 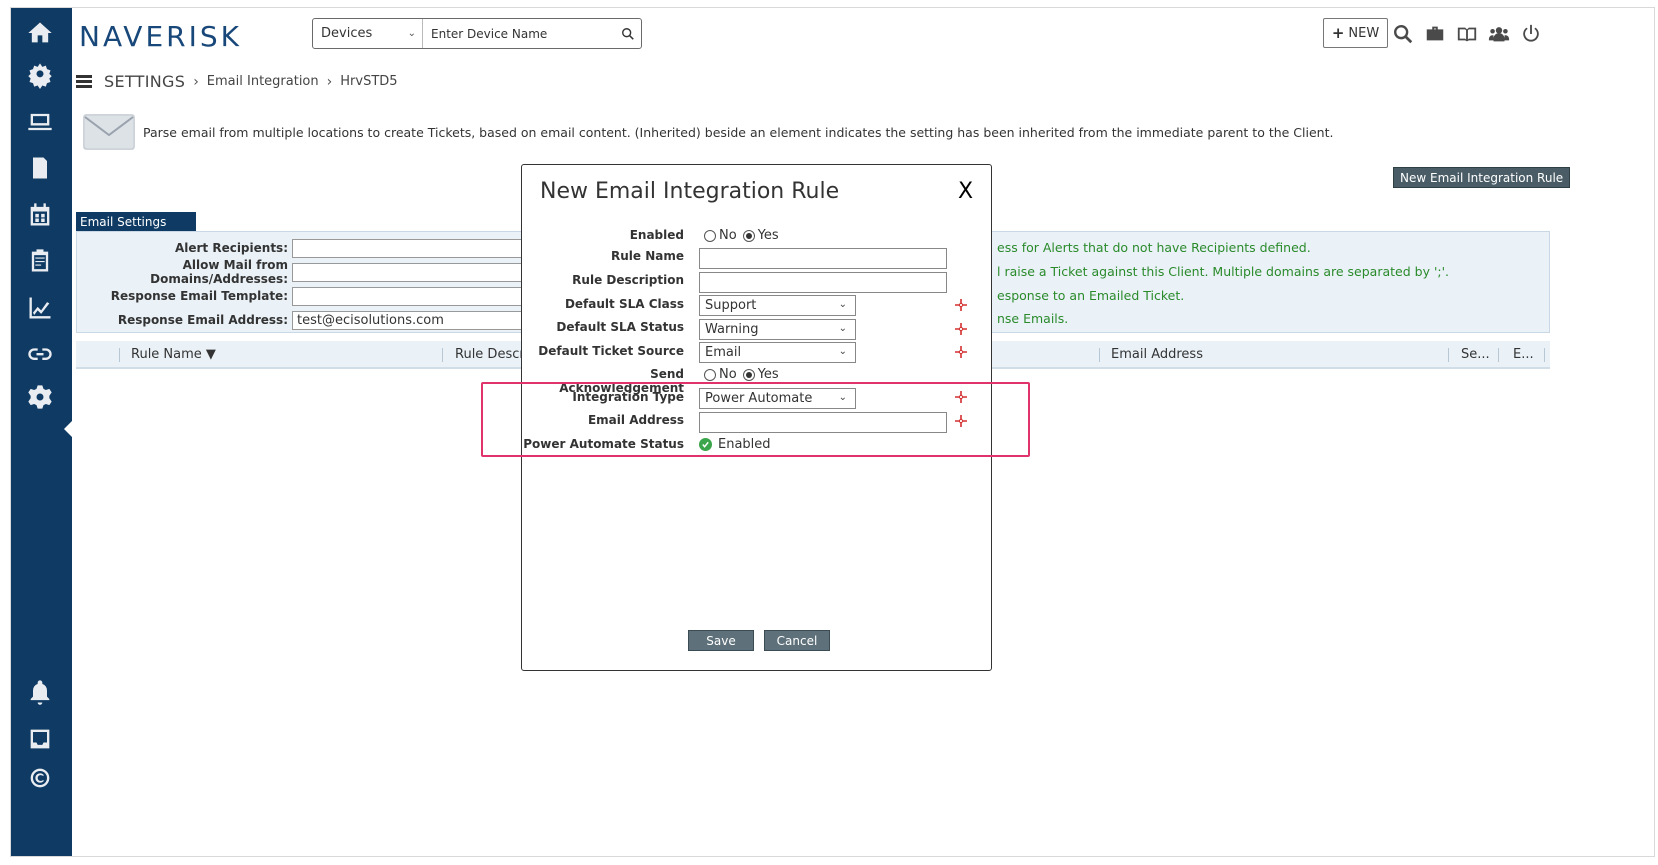 I want to click on settings-cog-person-icon, so click(x=40, y=75).